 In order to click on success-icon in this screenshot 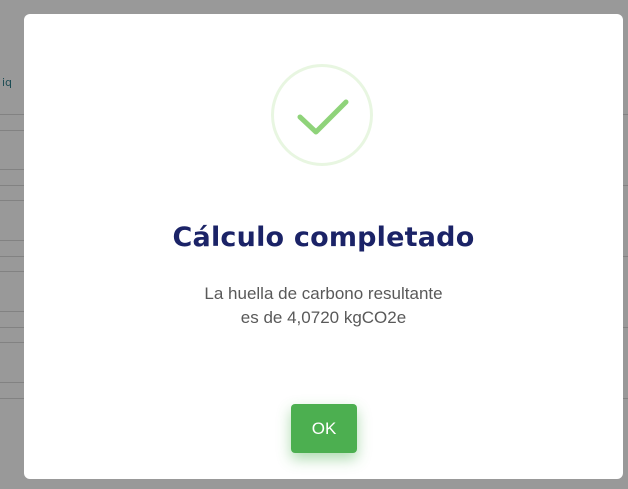, I will do `click(322, 115)`.